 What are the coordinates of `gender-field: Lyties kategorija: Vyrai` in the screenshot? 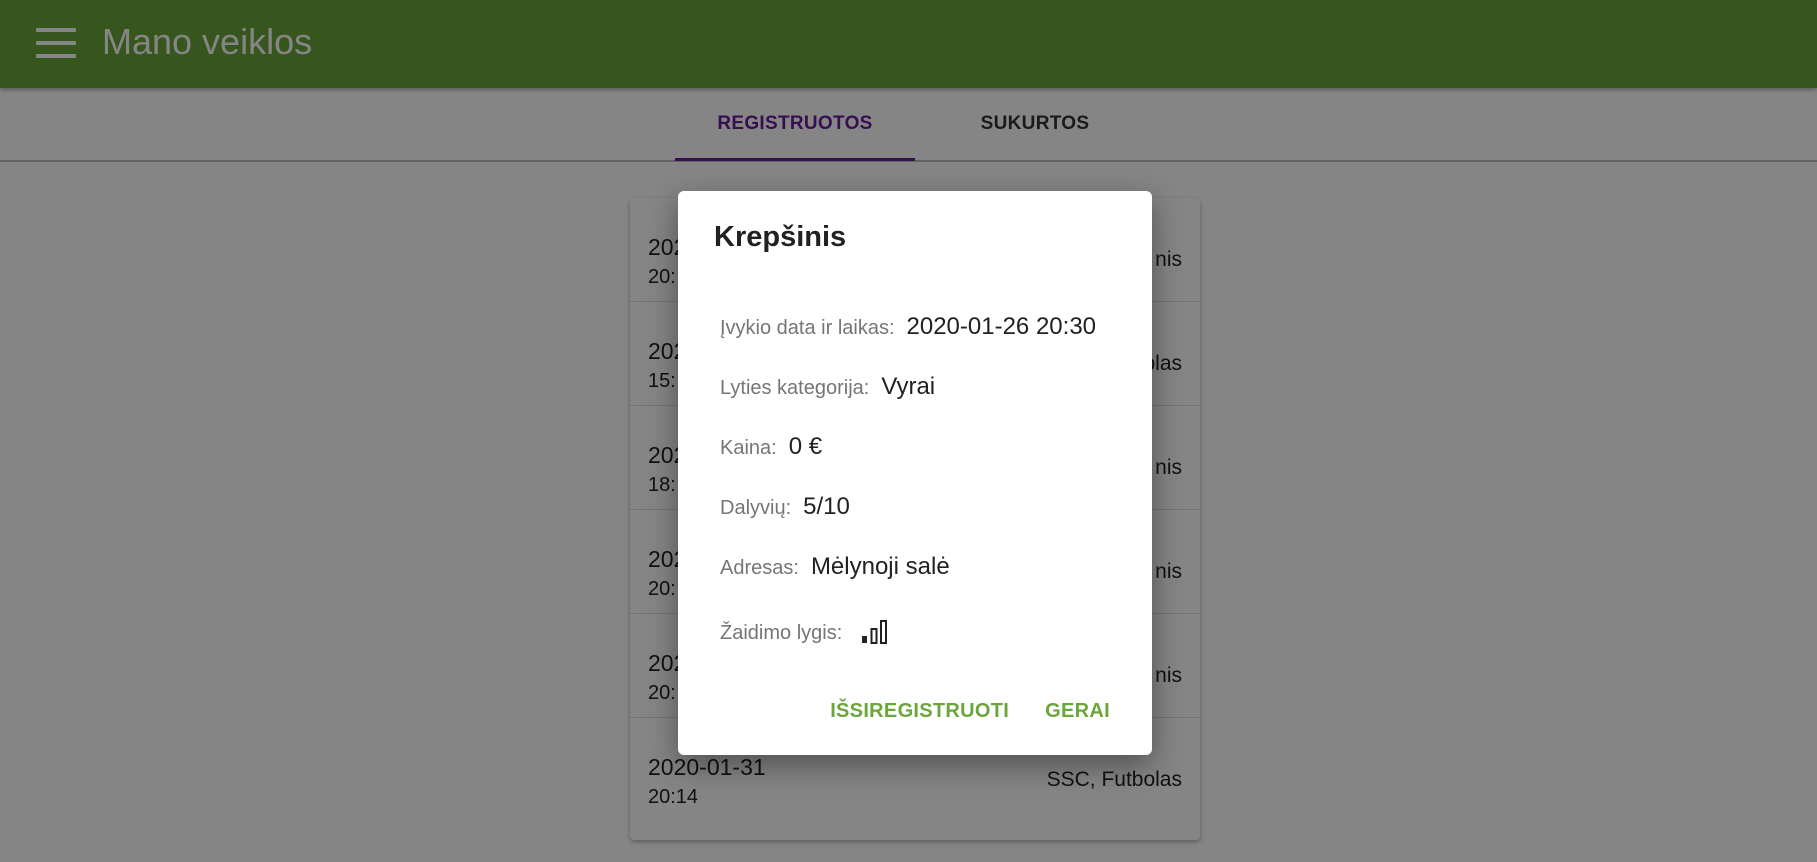 It's located at (827, 387).